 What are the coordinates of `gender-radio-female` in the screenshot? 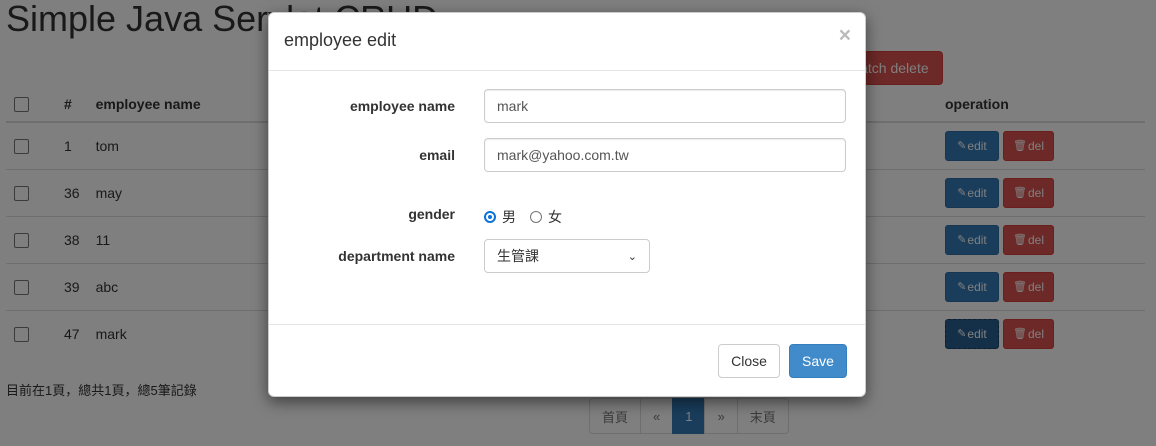 It's located at (536, 217).